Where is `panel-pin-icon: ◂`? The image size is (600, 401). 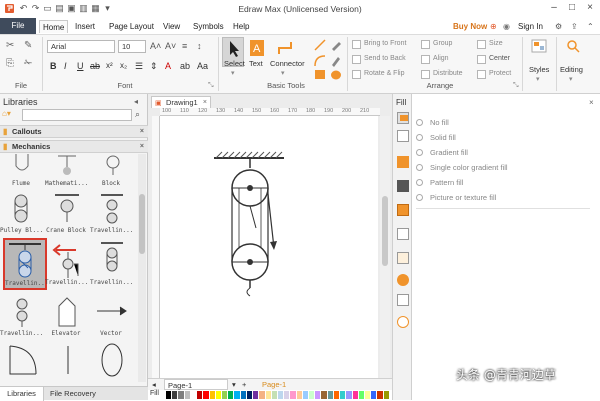
panel-pin-icon: ◂ is located at coordinates (136, 101).